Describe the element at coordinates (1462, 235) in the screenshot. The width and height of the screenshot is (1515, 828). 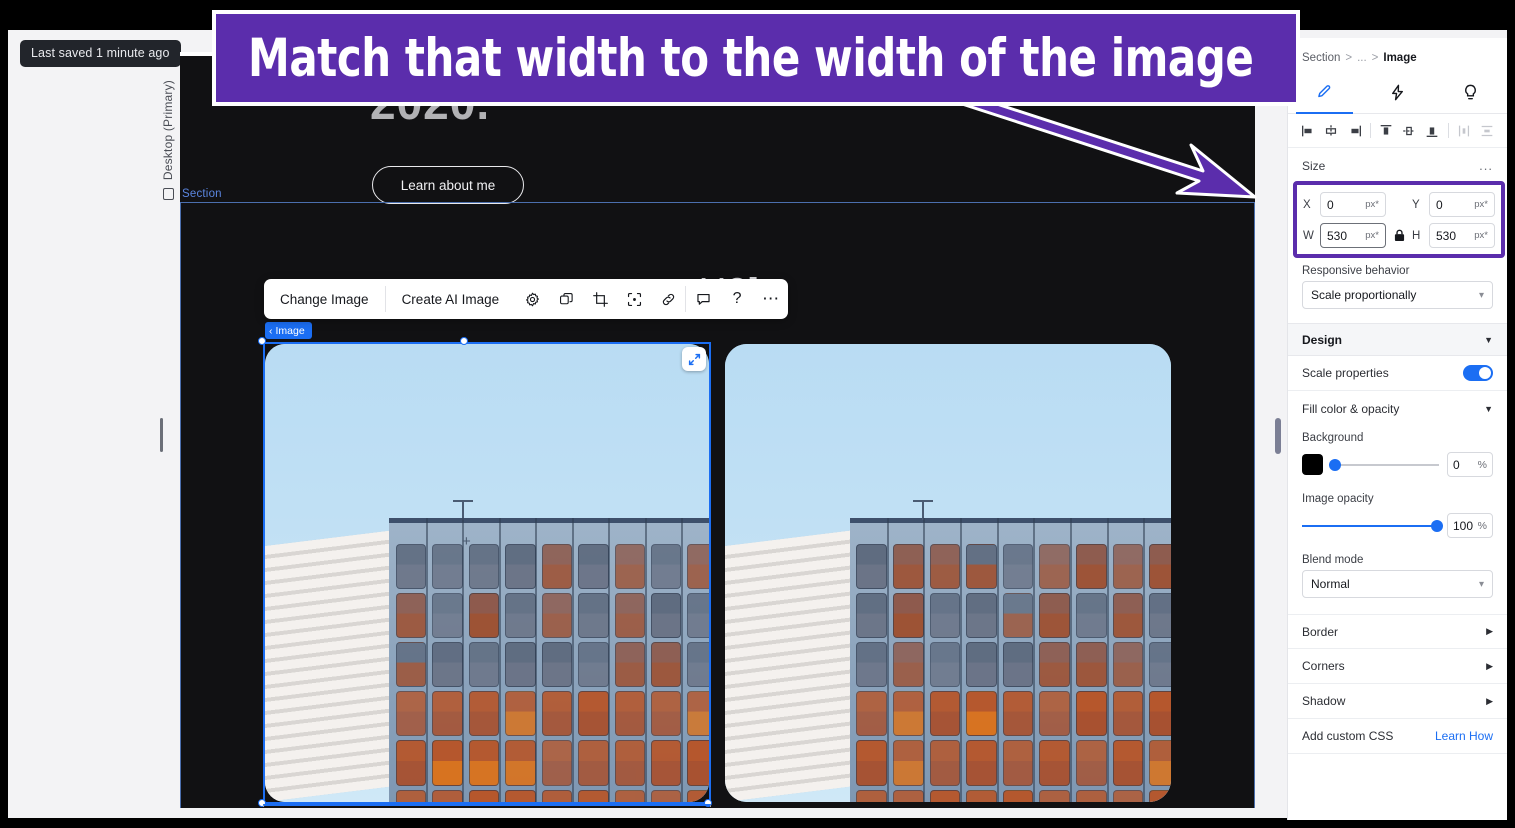
I see `h-field: 530 px*` at that location.